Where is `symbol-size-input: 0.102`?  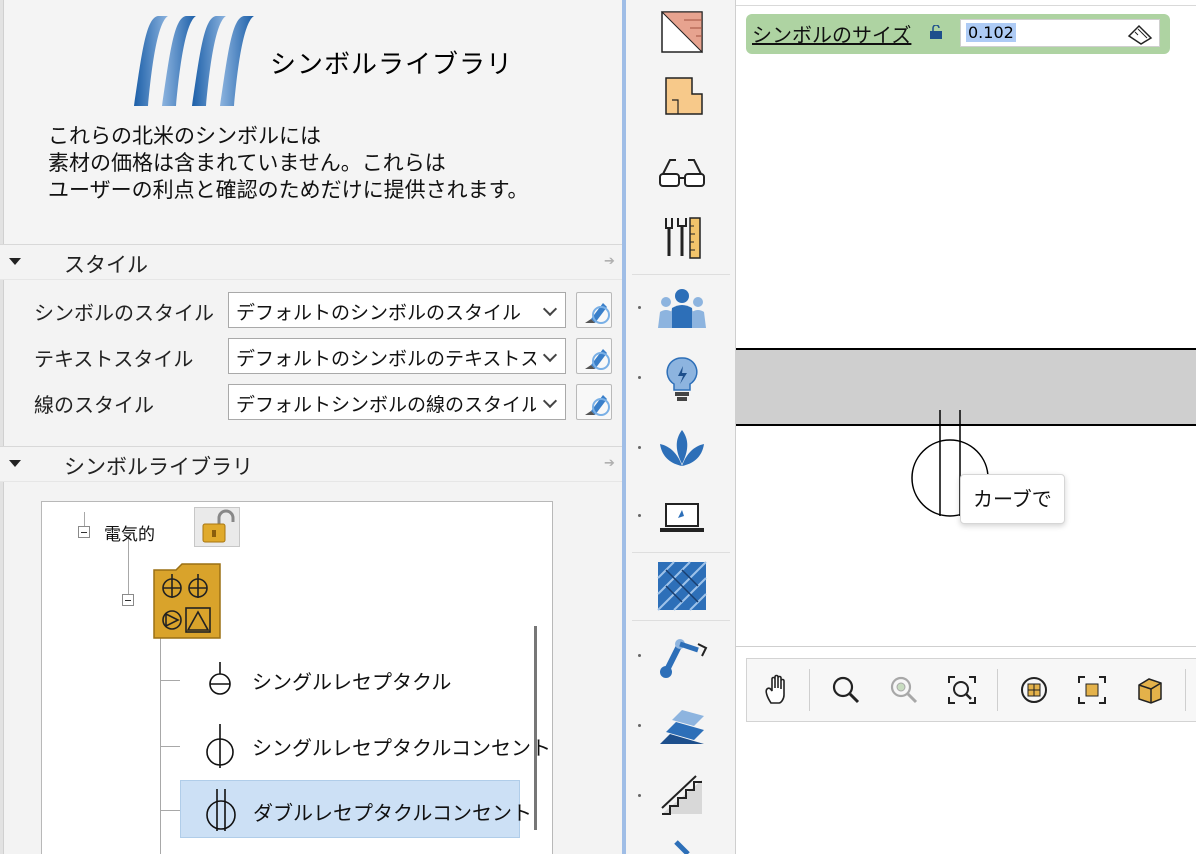
symbol-size-input: 0.102 is located at coordinates (1060, 33).